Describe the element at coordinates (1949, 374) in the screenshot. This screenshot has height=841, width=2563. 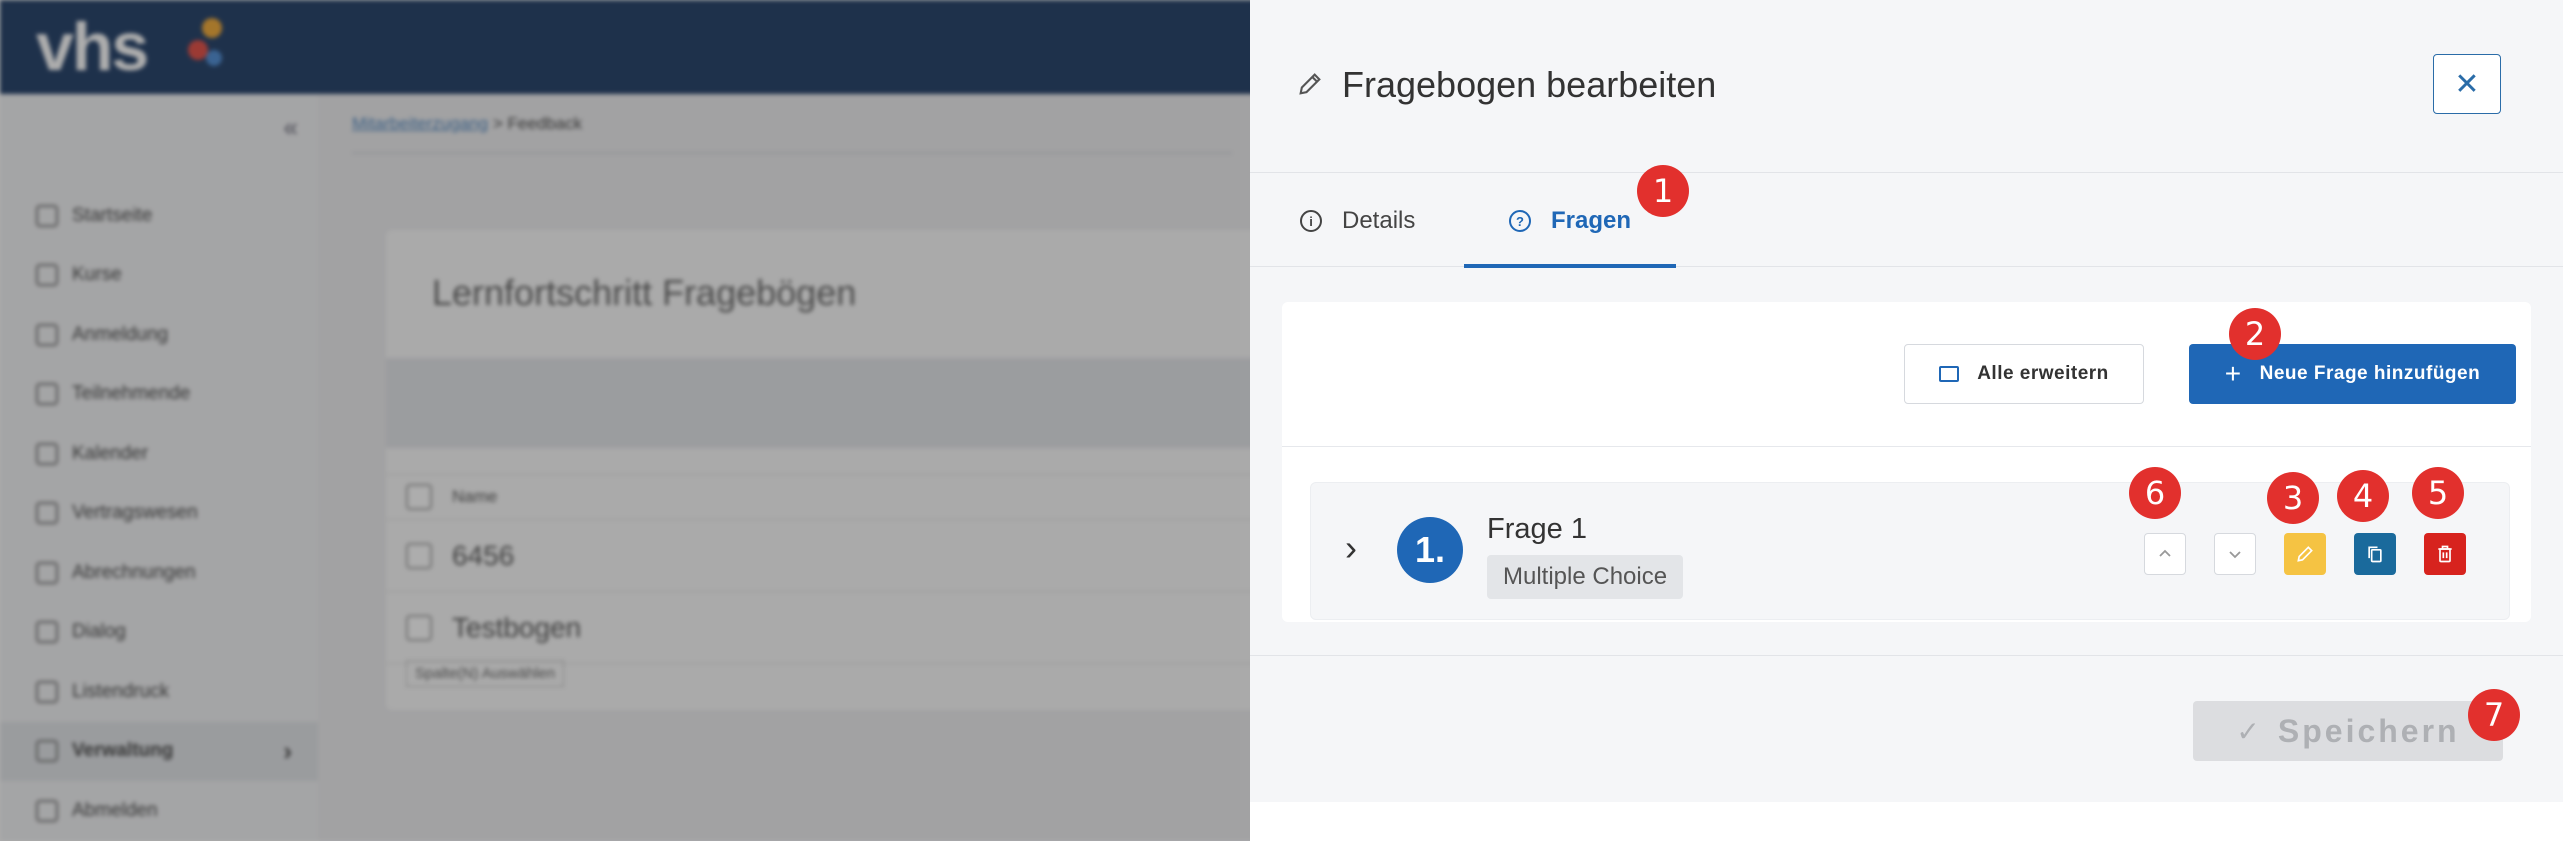
I see `expand-icon` at that location.